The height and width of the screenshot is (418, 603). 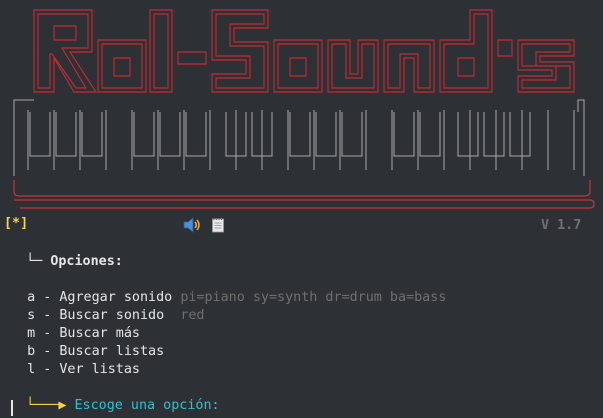 I want to click on red-bar, so click(x=302, y=188).